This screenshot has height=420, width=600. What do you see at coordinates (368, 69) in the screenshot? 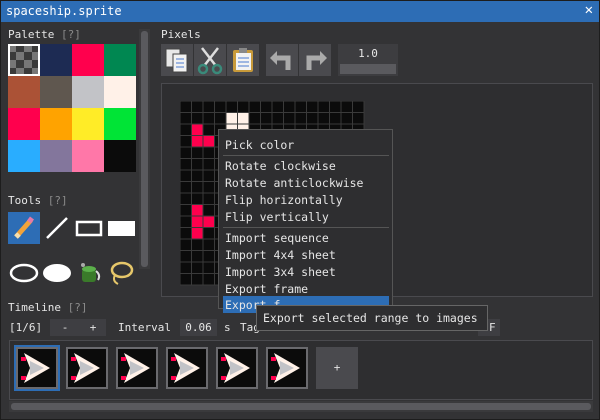
I see `zoom-slider` at bounding box center [368, 69].